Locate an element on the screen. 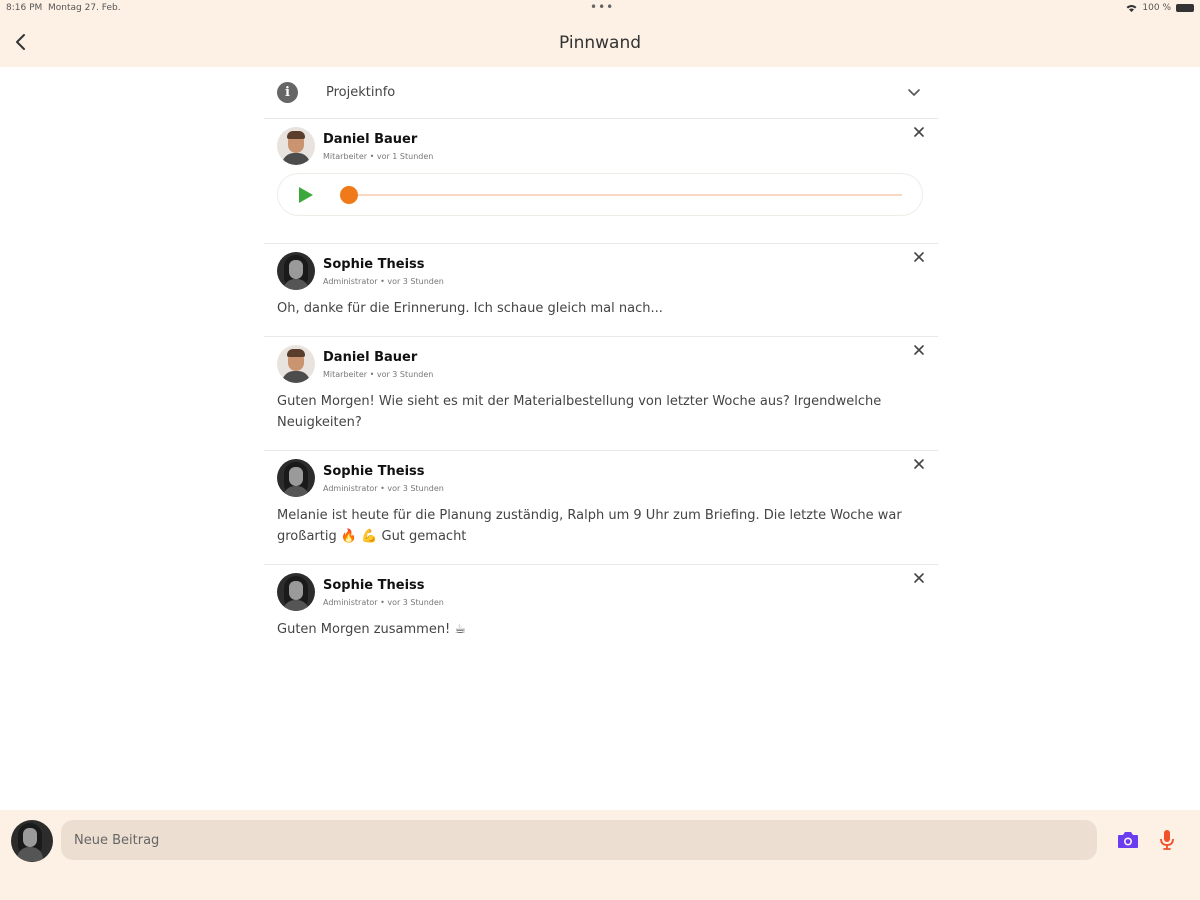 The image size is (1200, 900). battery-icon is located at coordinates (1185, 8).